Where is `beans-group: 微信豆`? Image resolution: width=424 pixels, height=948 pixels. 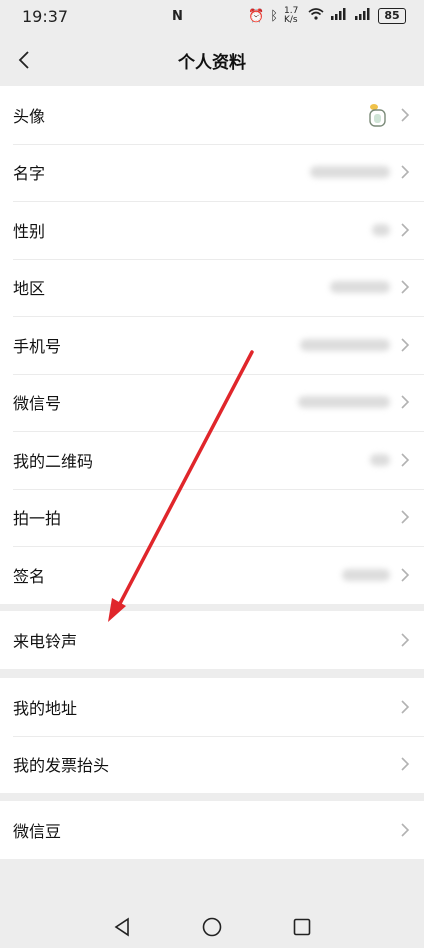
beans-group: 微信豆 is located at coordinates (212, 830).